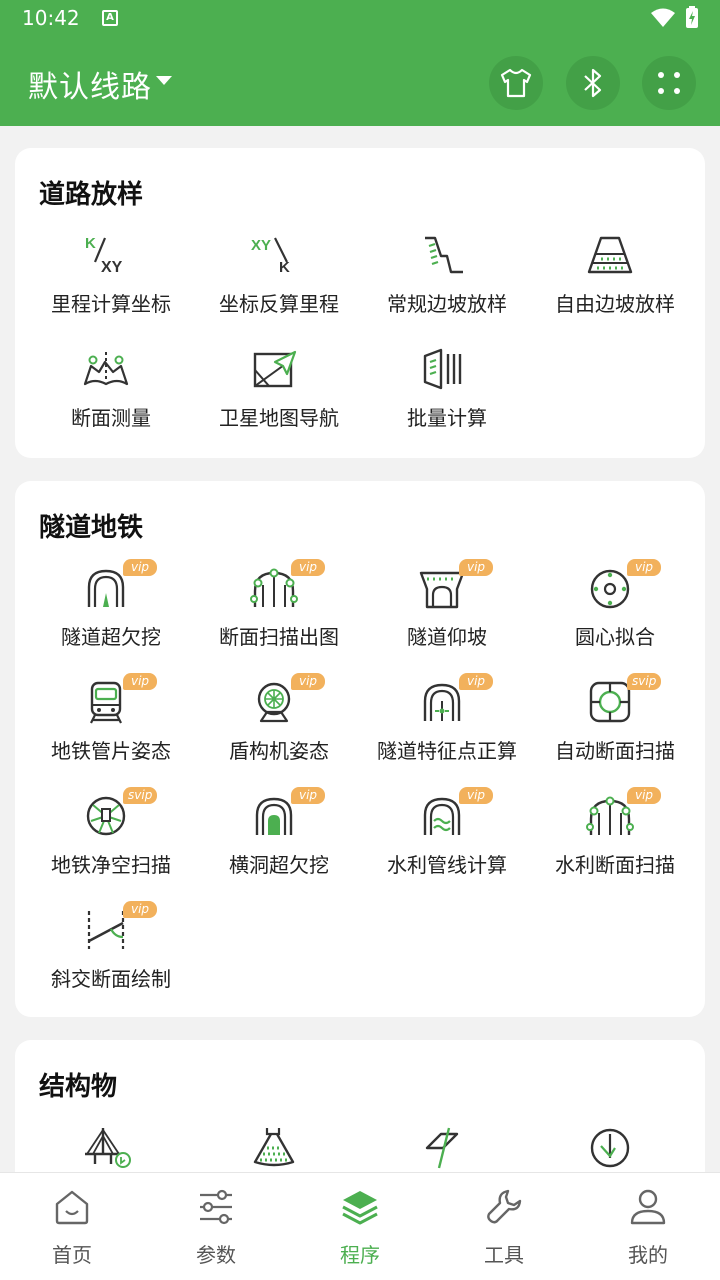 Image resolution: width=720 pixels, height=1280 pixels. I want to click on program-label: 盾构机姿态, so click(279, 751).